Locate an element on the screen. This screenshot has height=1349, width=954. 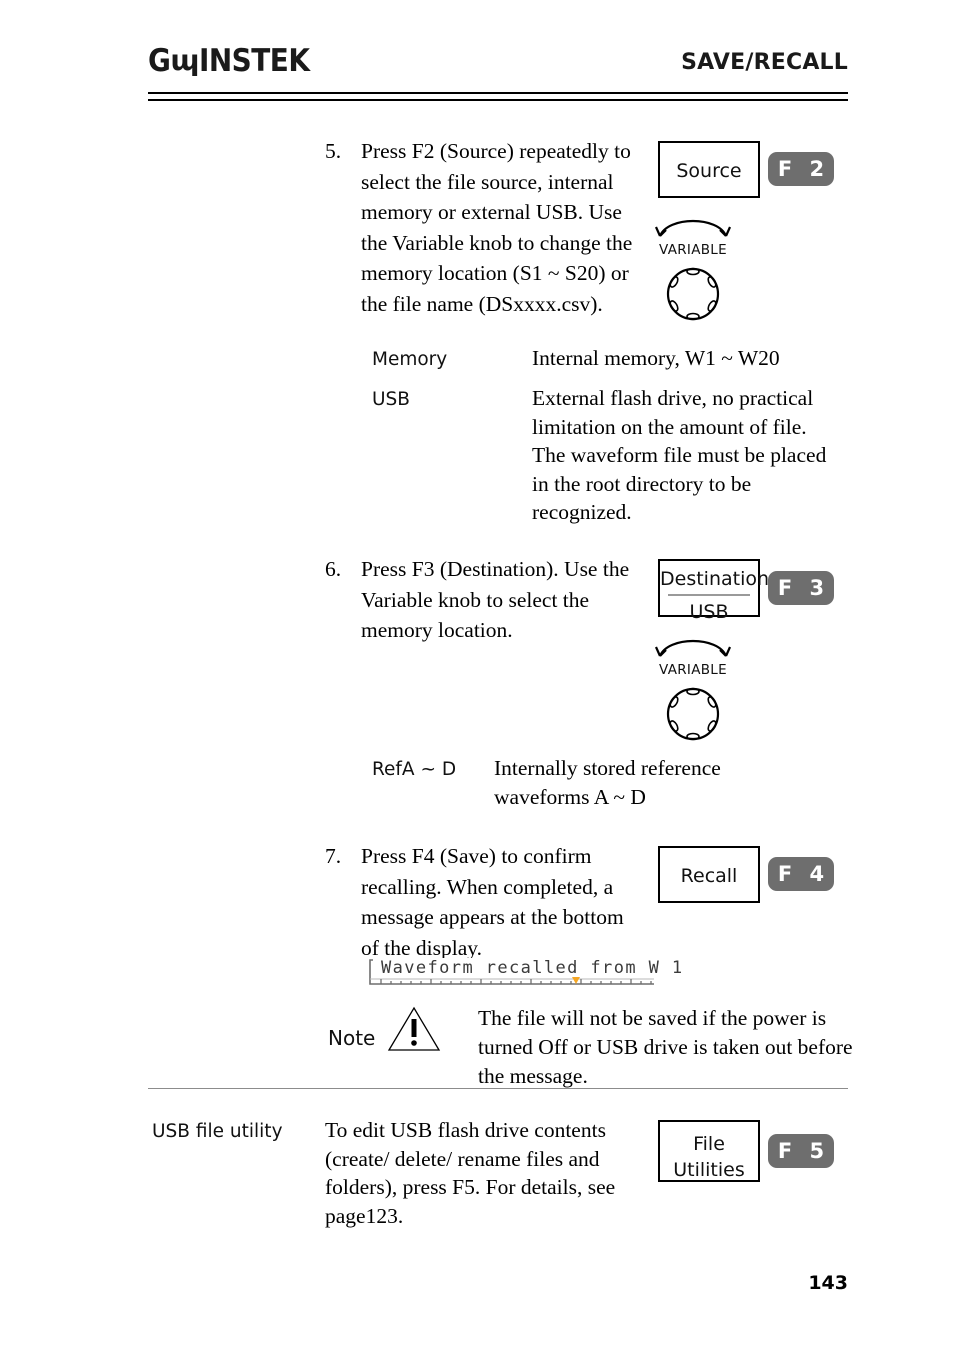
warning-triangle-icon is located at coordinates (414, 1029).